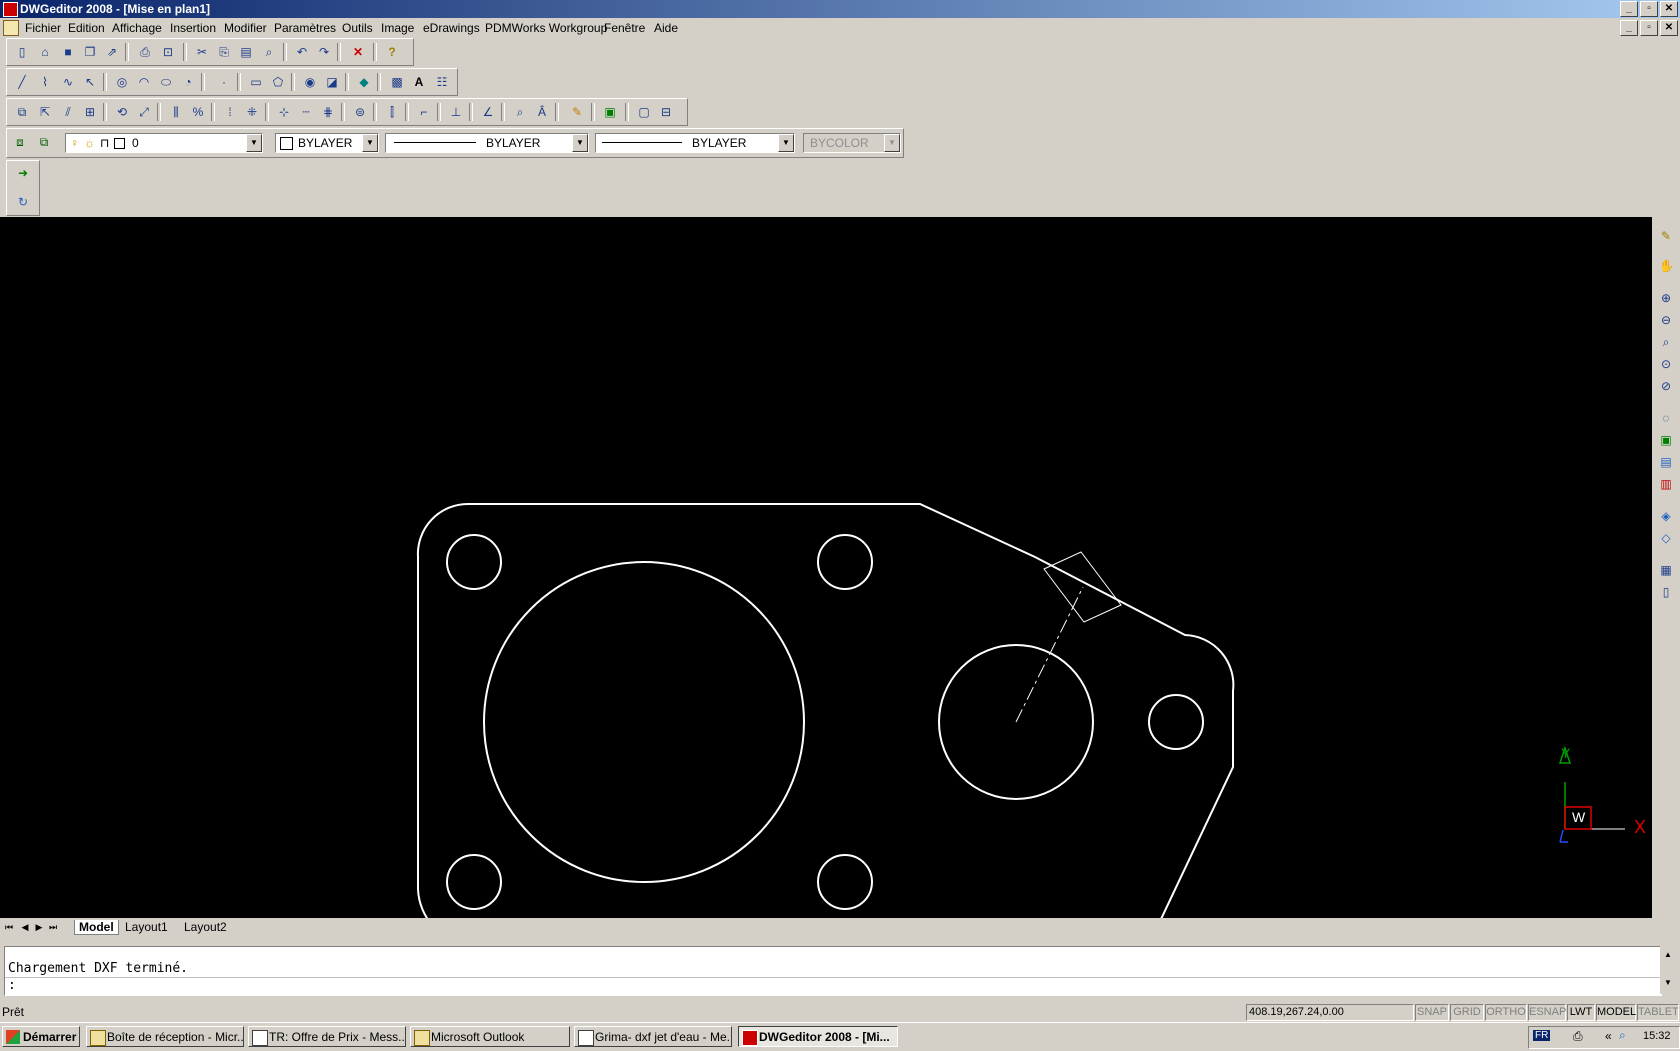 The width and height of the screenshot is (1680, 1051). Describe the element at coordinates (205, 927) in the screenshot. I see `tab-layout2: Layout2` at that location.